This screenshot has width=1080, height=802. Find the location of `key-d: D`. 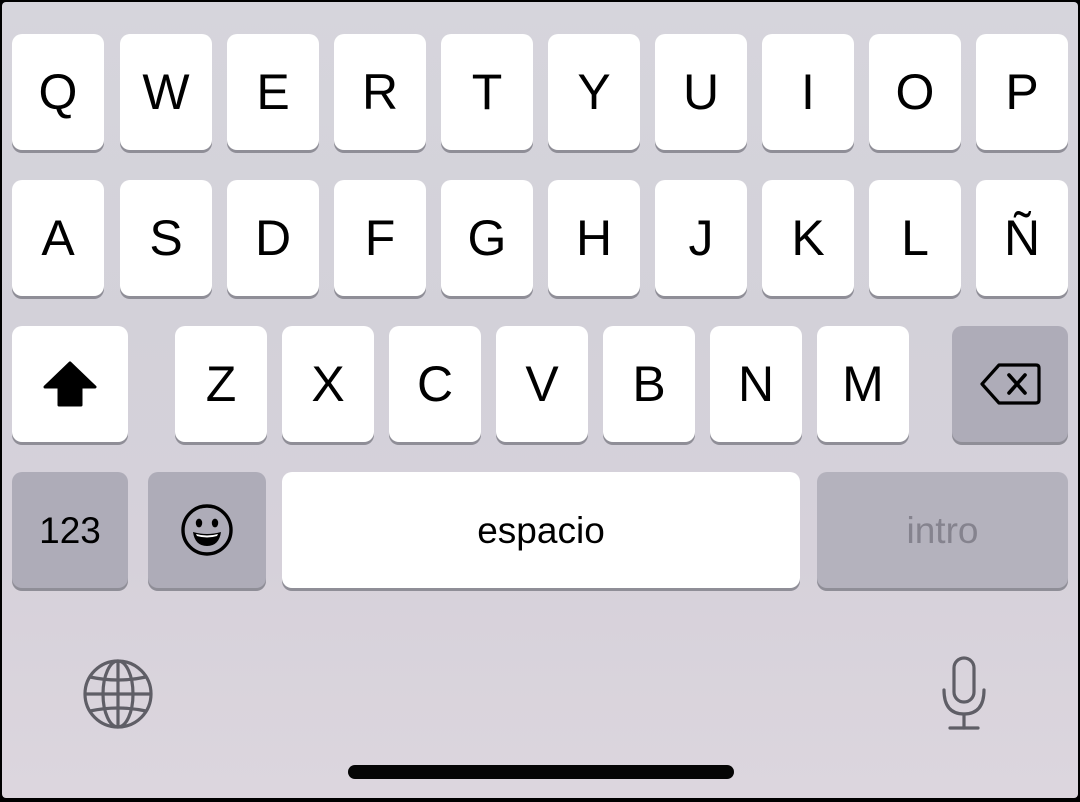

key-d: D is located at coordinates (273, 238).